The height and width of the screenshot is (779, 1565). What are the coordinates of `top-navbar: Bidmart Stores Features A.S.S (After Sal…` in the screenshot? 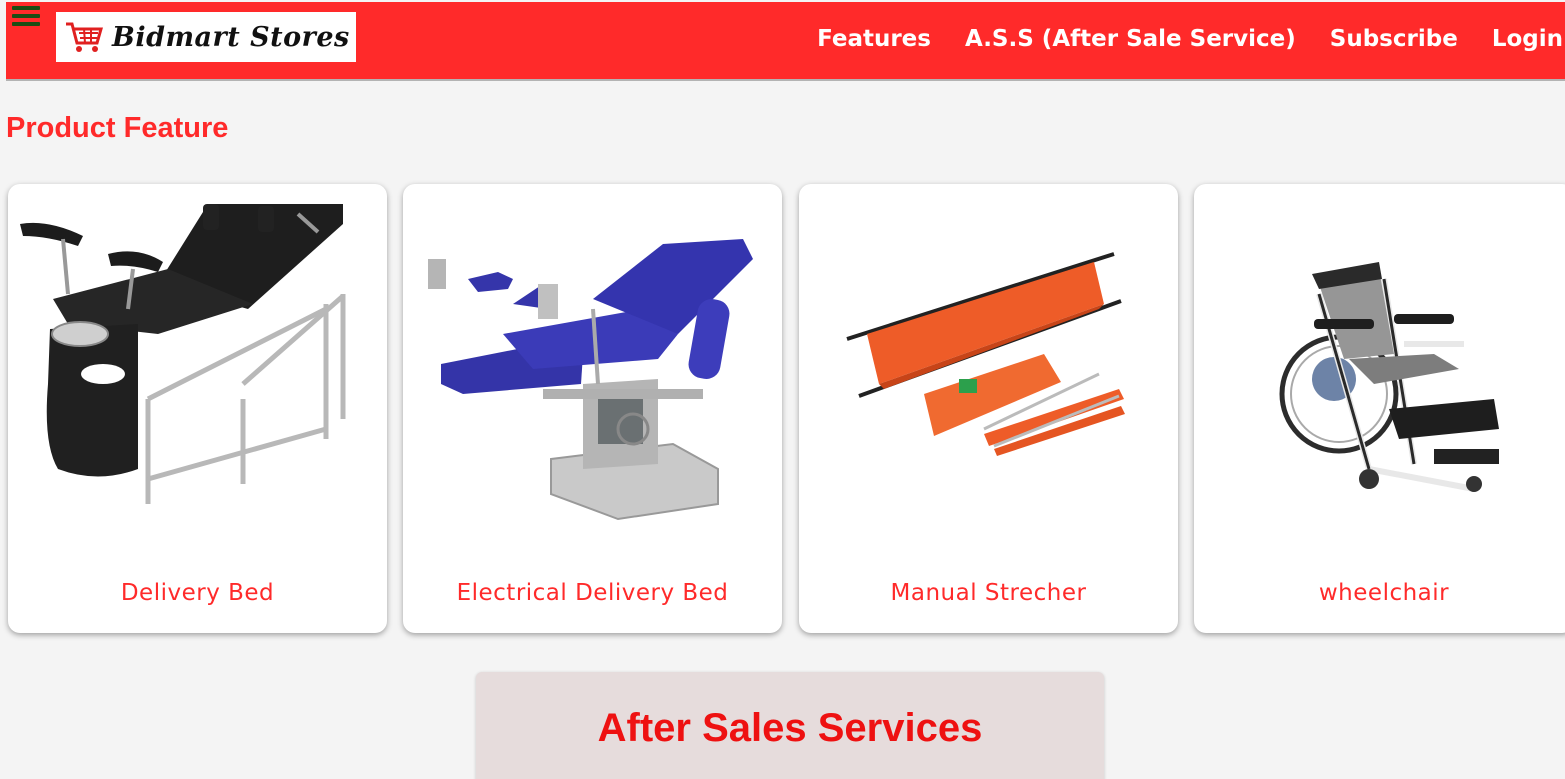 It's located at (785, 41).